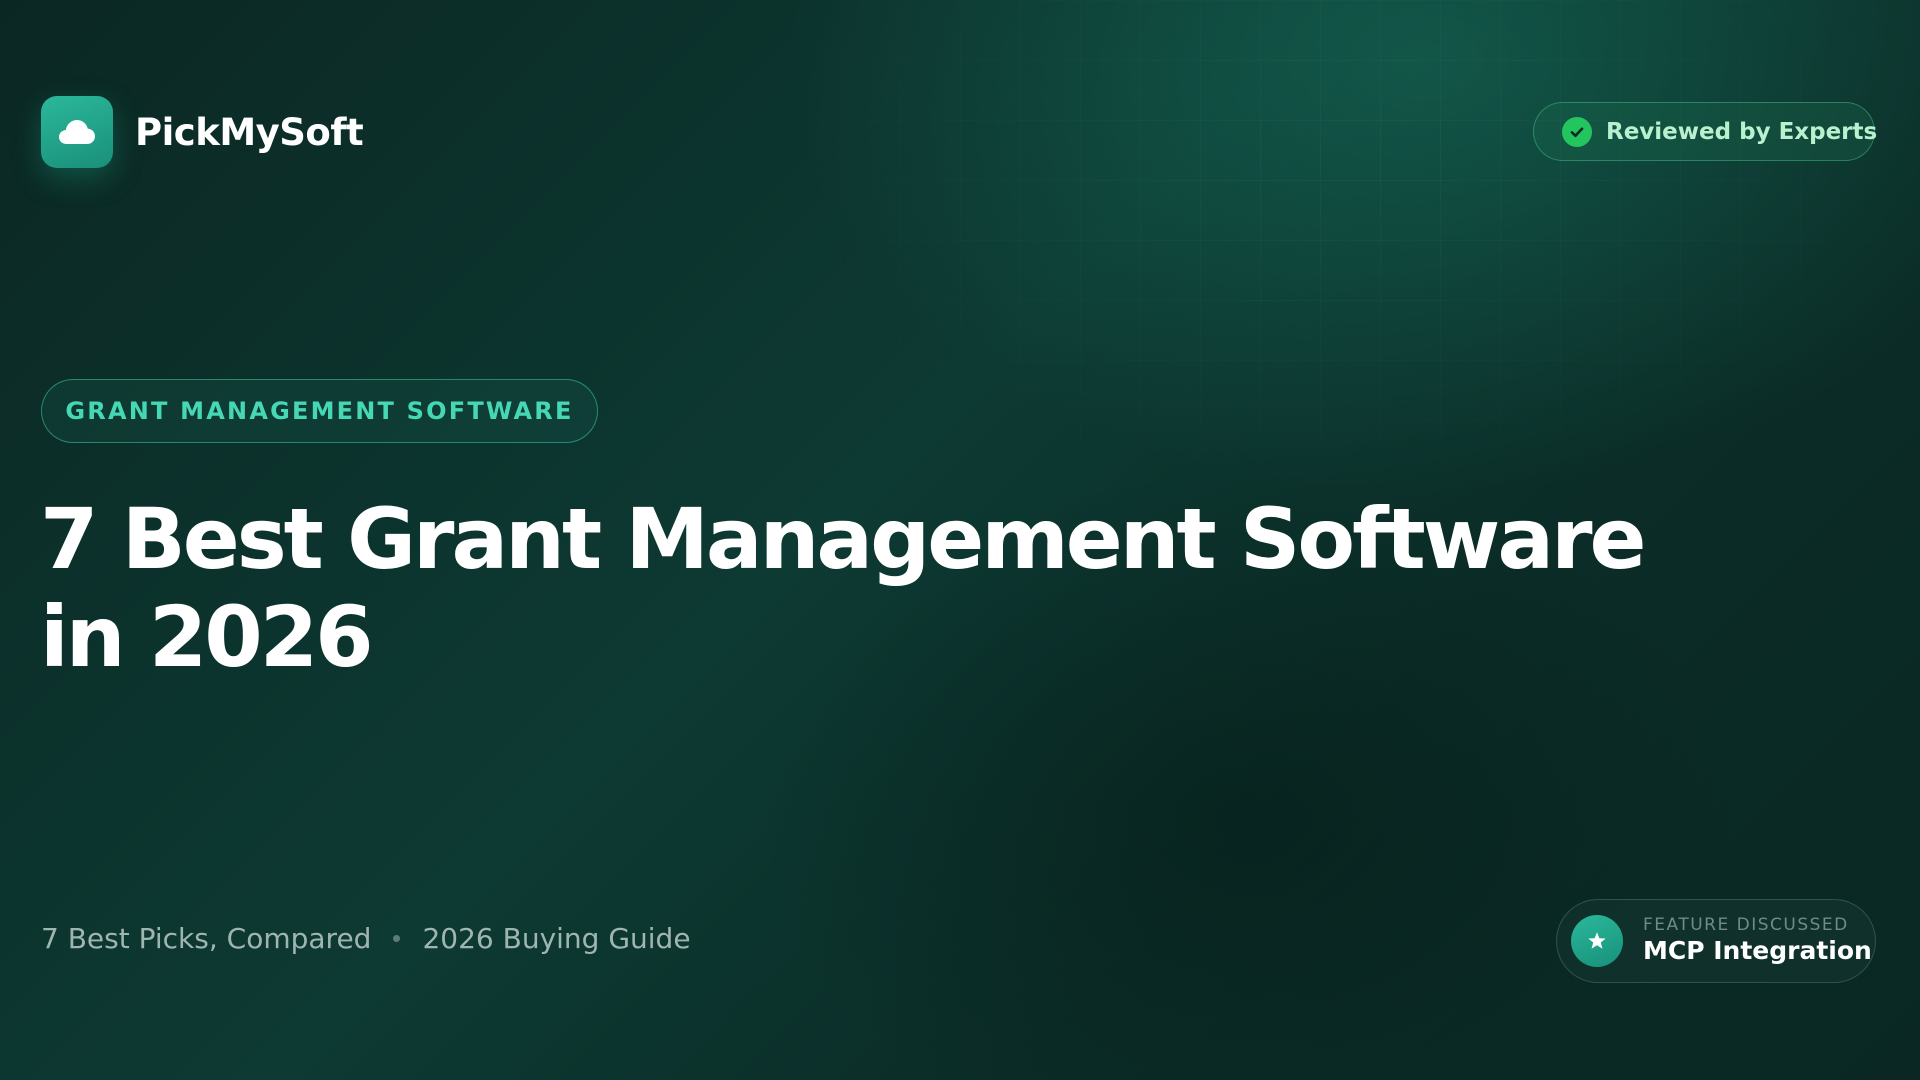  What do you see at coordinates (397, 938) in the screenshot?
I see `separator-dot-icon` at bounding box center [397, 938].